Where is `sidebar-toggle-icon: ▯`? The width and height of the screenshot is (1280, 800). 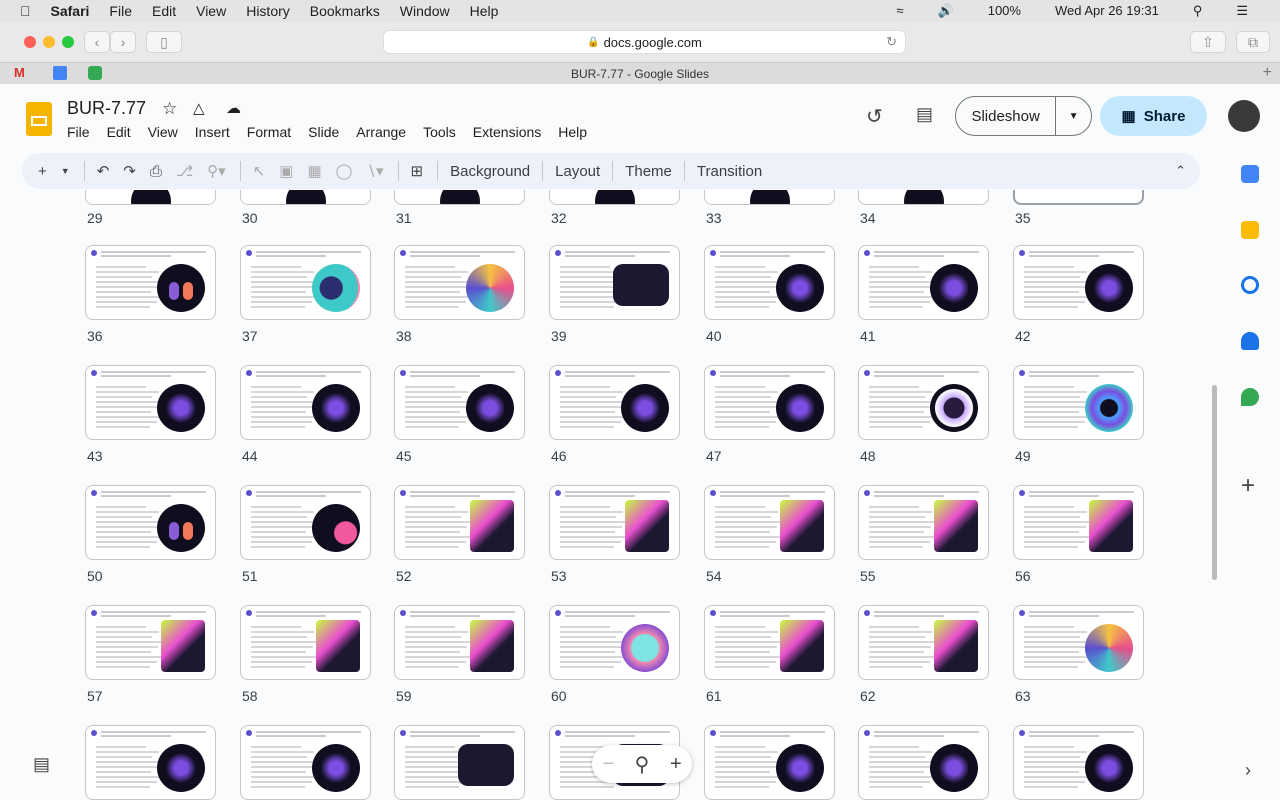
sidebar-toggle-icon: ▯ is located at coordinates (164, 42).